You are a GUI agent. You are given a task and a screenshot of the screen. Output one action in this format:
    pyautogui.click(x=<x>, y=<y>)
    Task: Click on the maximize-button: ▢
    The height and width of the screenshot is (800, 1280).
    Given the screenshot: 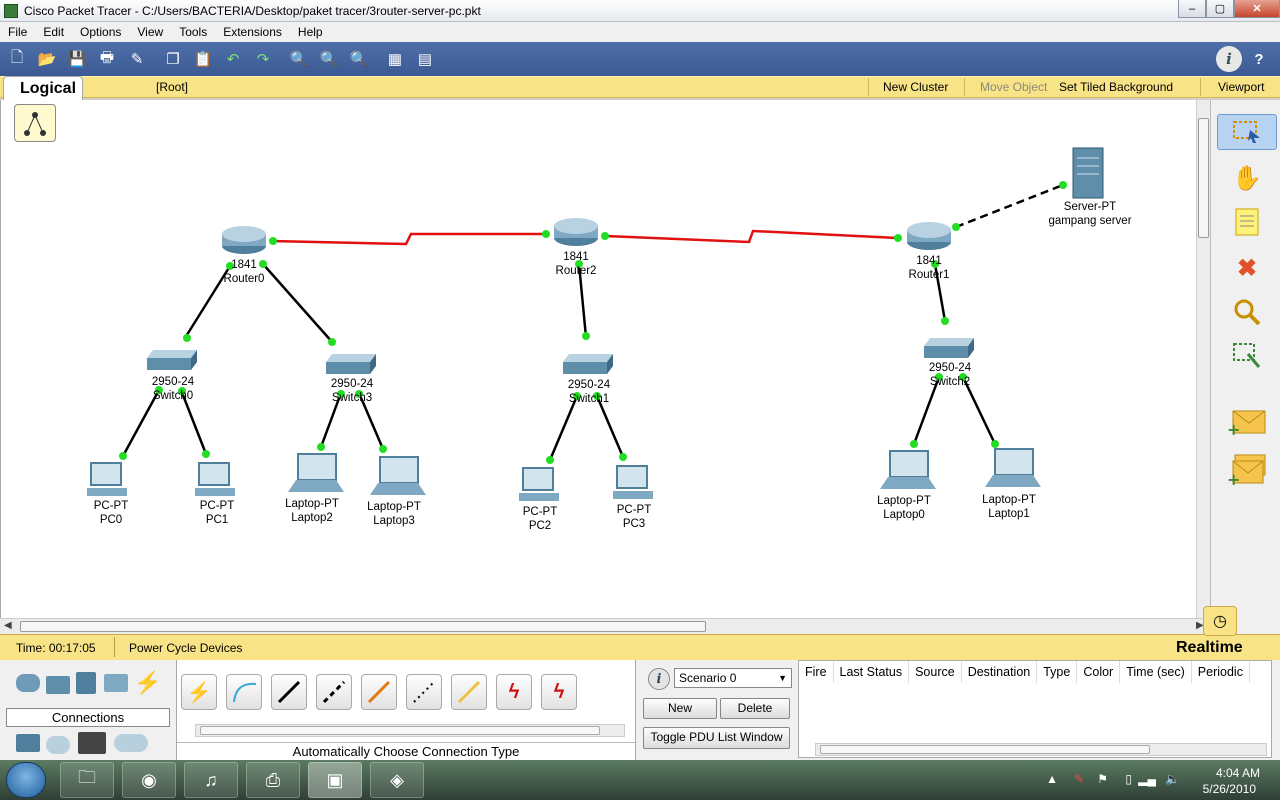 What is the action you would take?
    pyautogui.click(x=1220, y=9)
    